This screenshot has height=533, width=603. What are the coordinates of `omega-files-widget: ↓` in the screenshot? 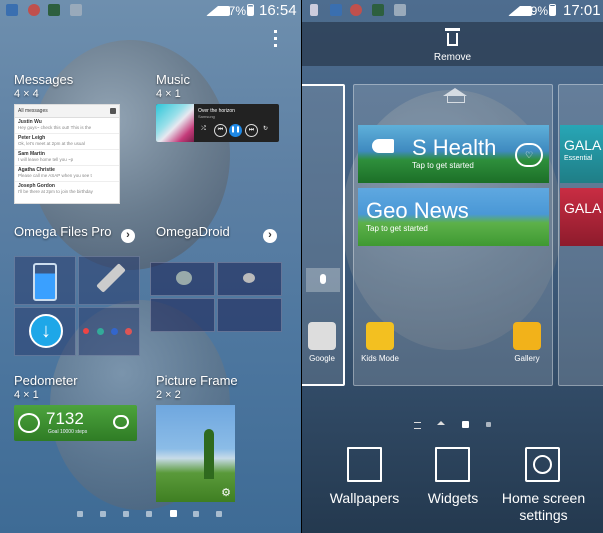 It's located at (78, 306).